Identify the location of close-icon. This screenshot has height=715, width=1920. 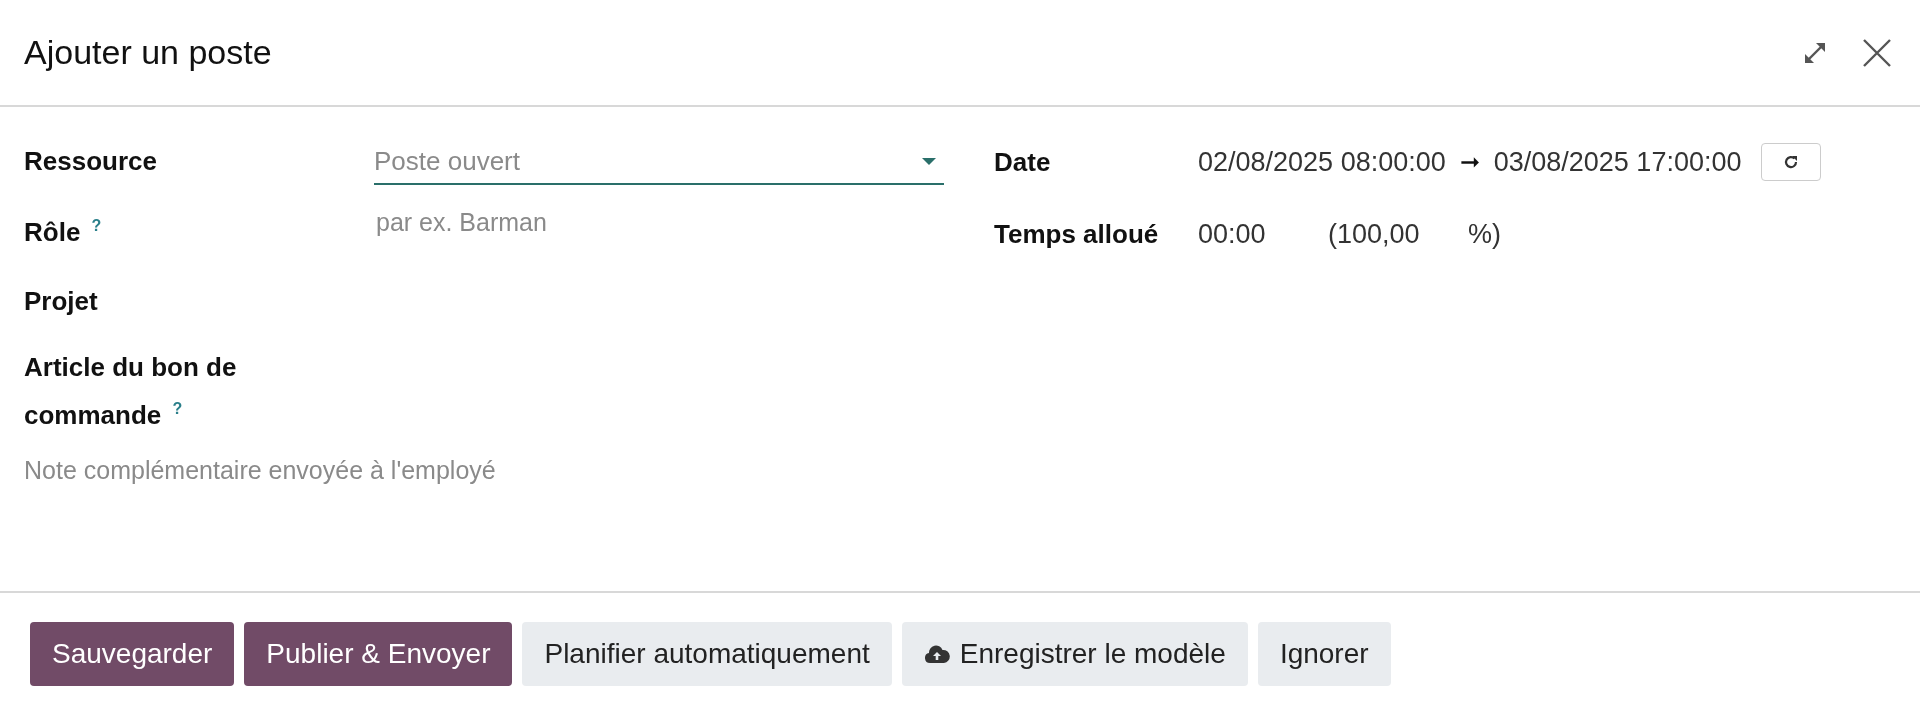
(1877, 52).